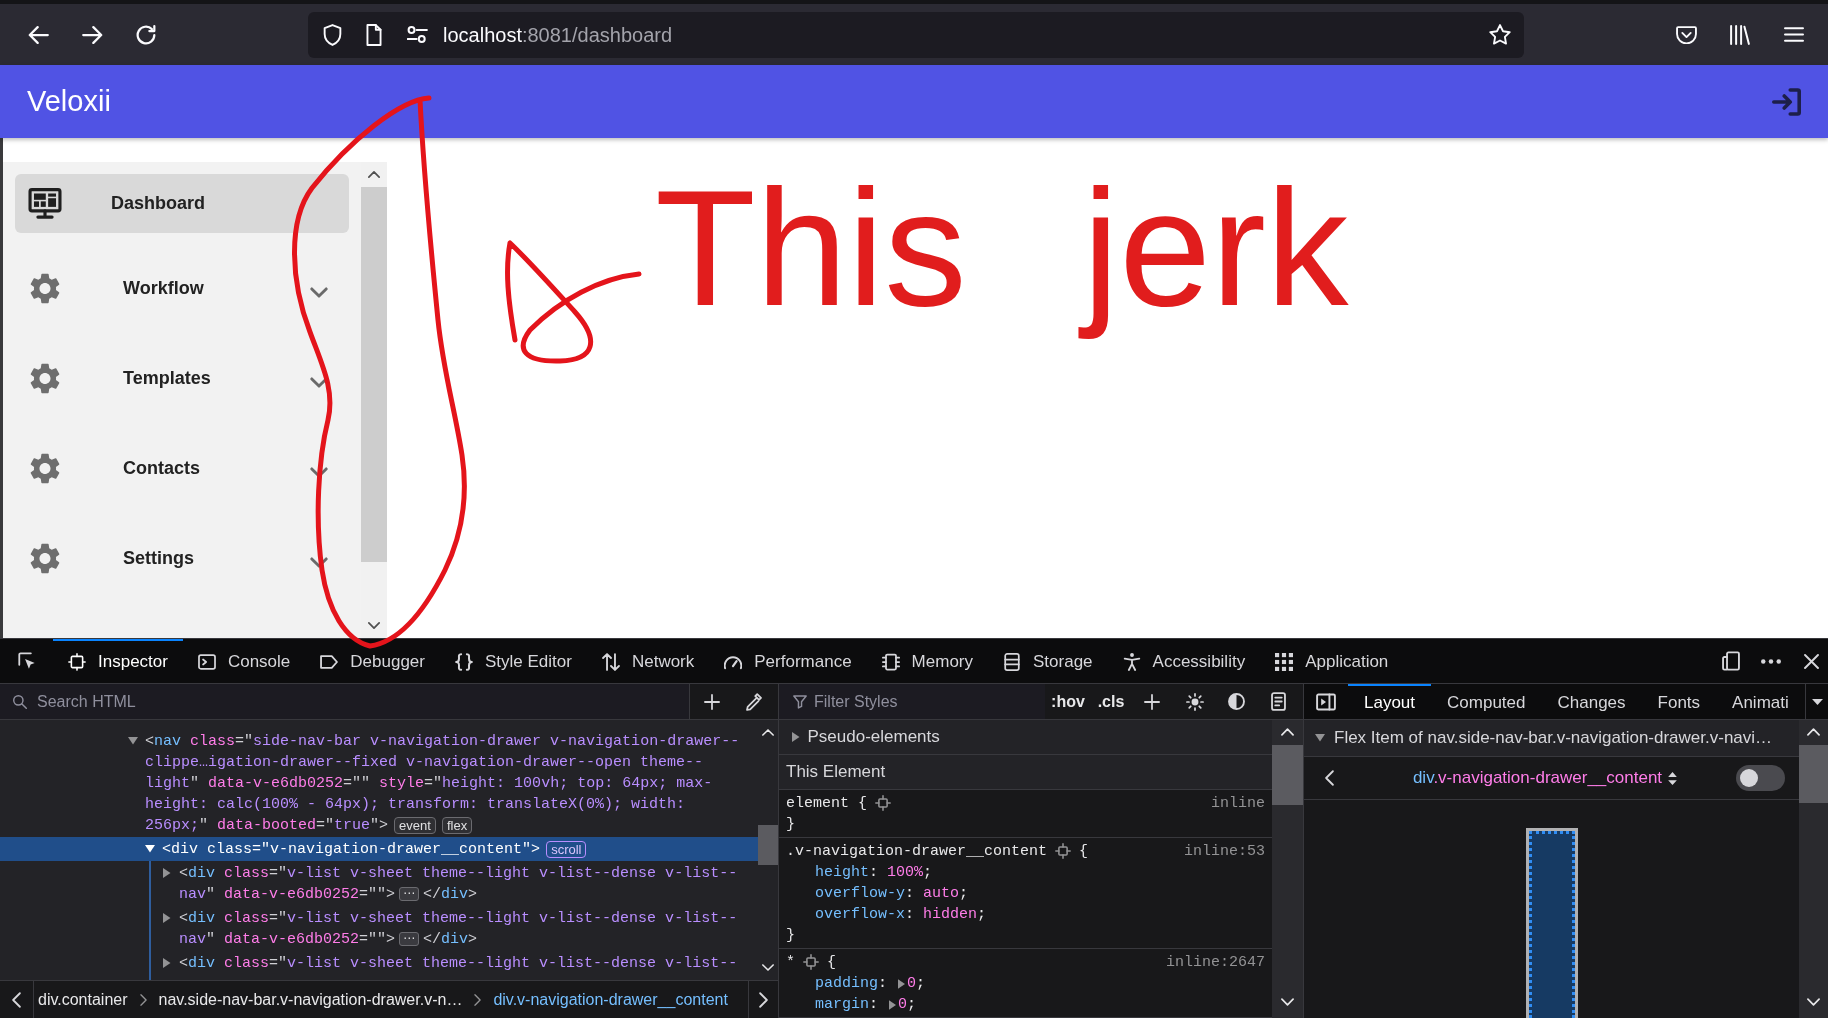  Describe the element at coordinates (244, 661) in the screenshot. I see `devtools-tab: Console` at that location.